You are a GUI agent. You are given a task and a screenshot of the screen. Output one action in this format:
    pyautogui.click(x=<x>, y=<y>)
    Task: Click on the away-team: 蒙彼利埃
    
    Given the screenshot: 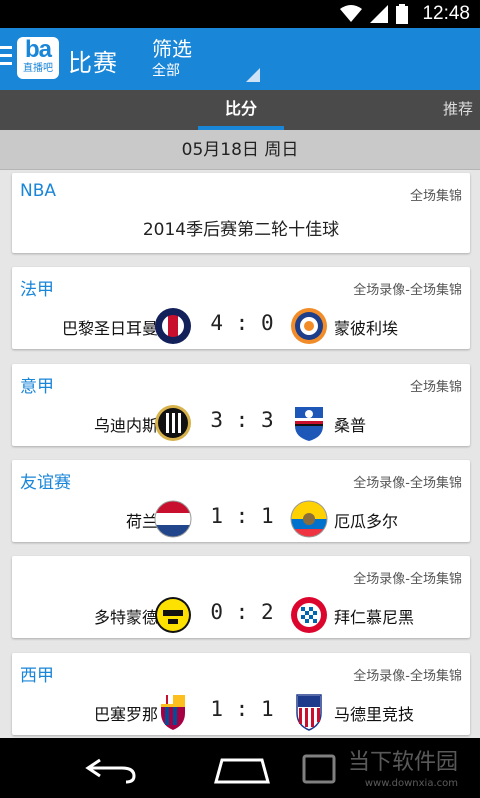 What is the action you would take?
    pyautogui.click(x=366, y=328)
    